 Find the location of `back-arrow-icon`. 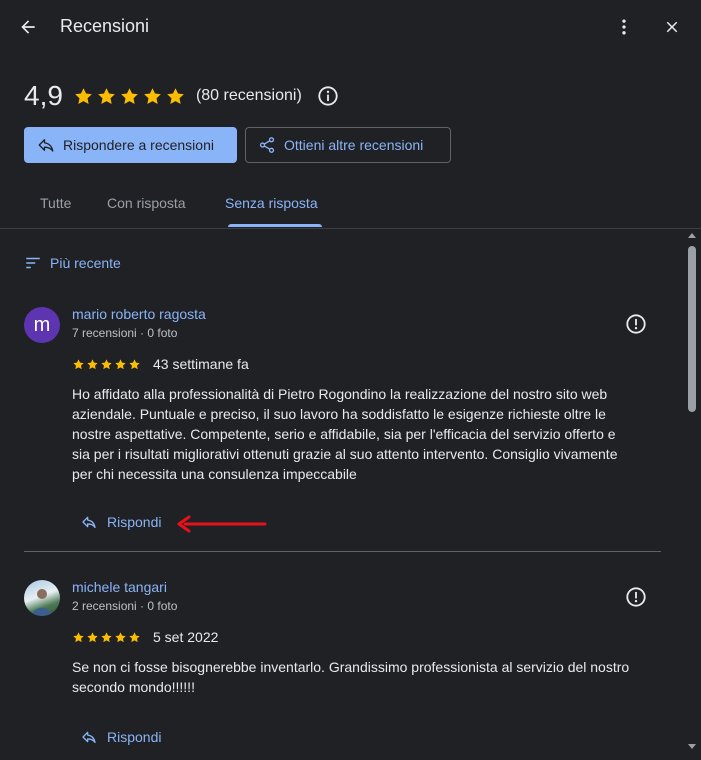

back-arrow-icon is located at coordinates (28, 27).